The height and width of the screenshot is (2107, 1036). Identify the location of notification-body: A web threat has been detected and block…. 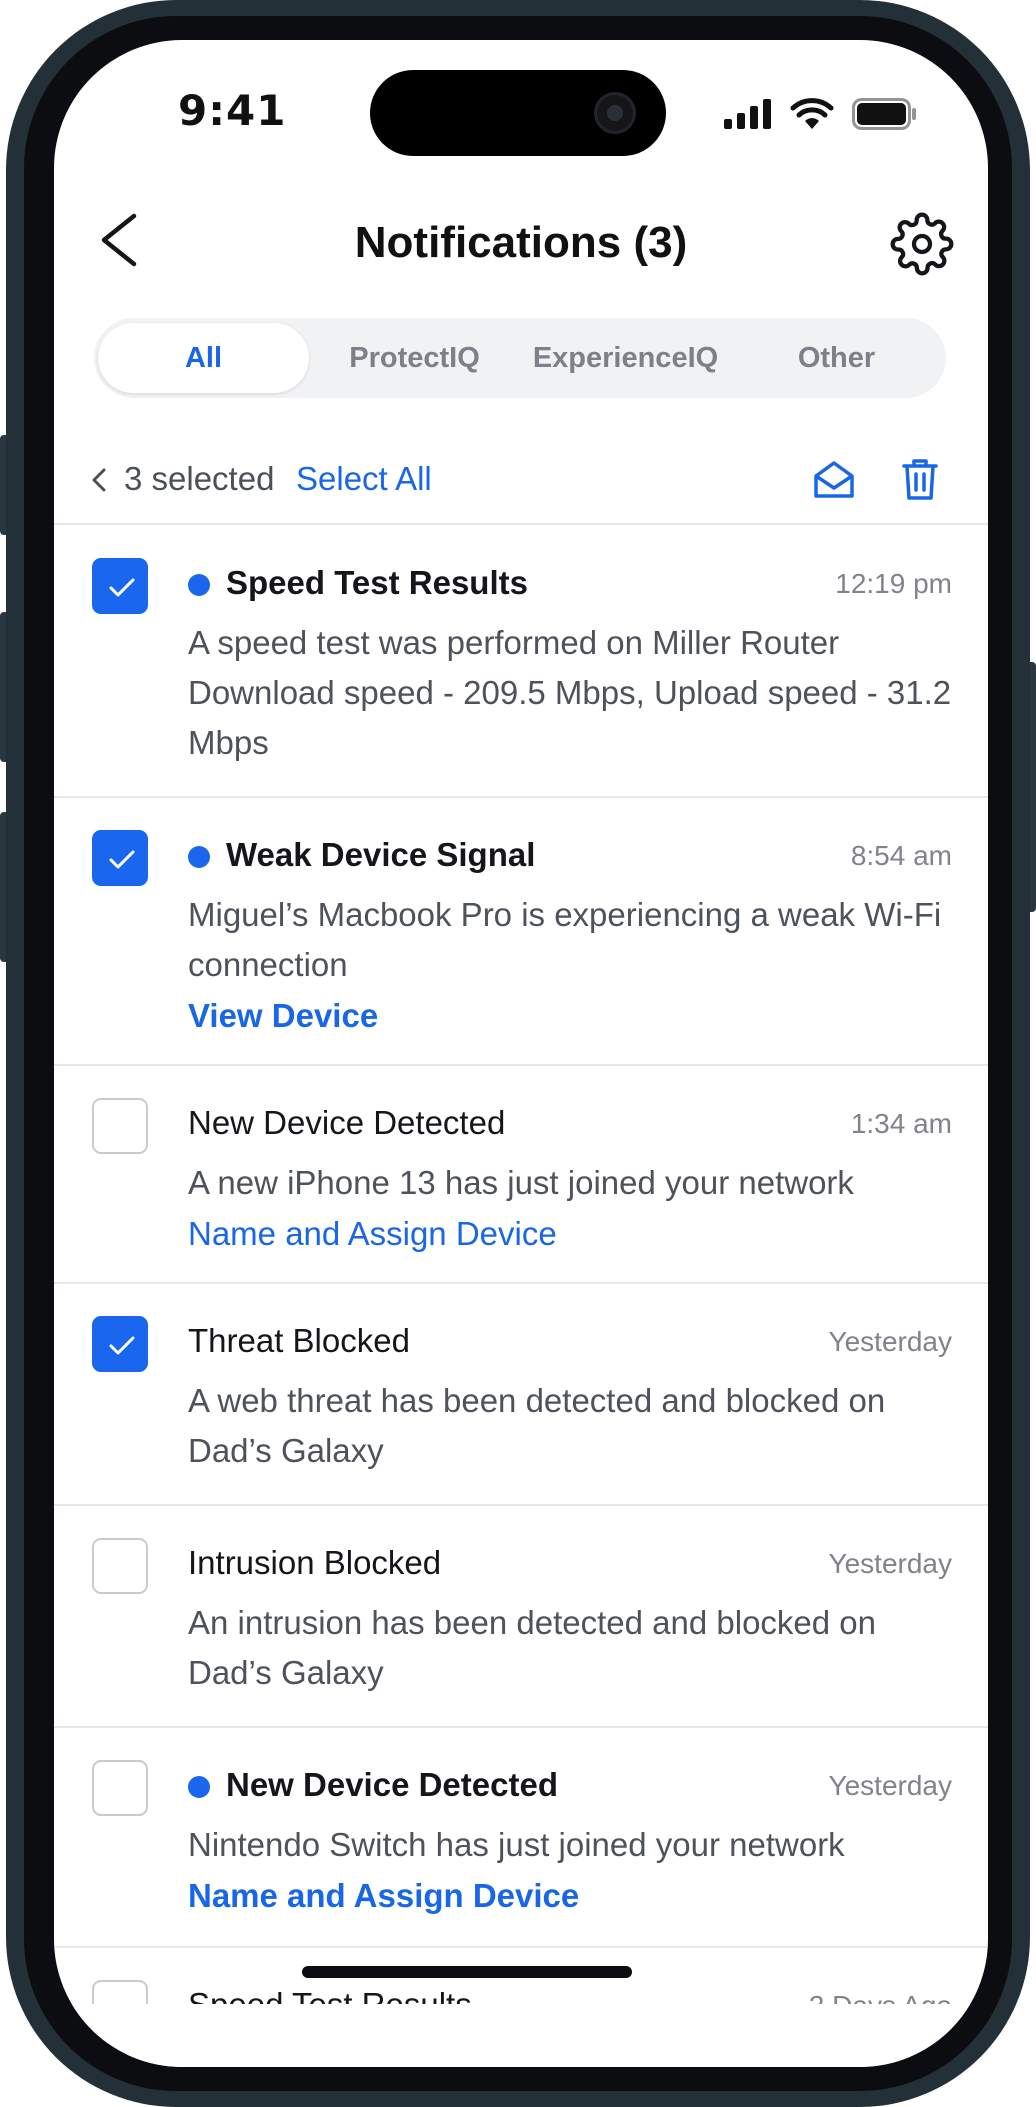
(570, 1426).